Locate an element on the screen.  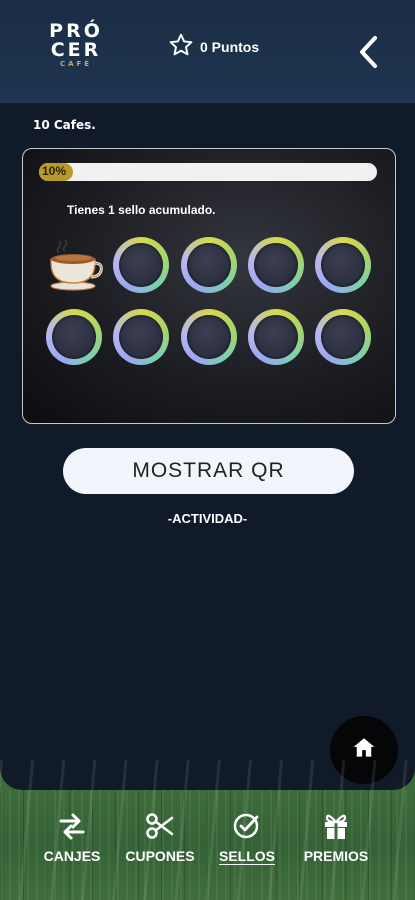
nav-label: CUPONES is located at coordinates (160, 856).